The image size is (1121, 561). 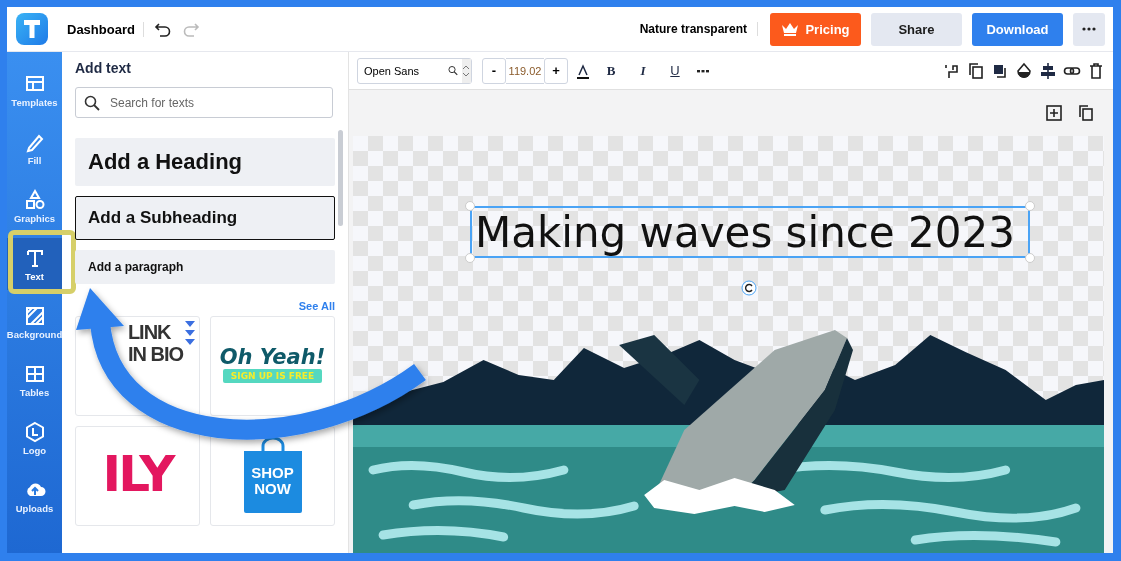 I want to click on decrease-size-button: -, so click(x=494, y=70).